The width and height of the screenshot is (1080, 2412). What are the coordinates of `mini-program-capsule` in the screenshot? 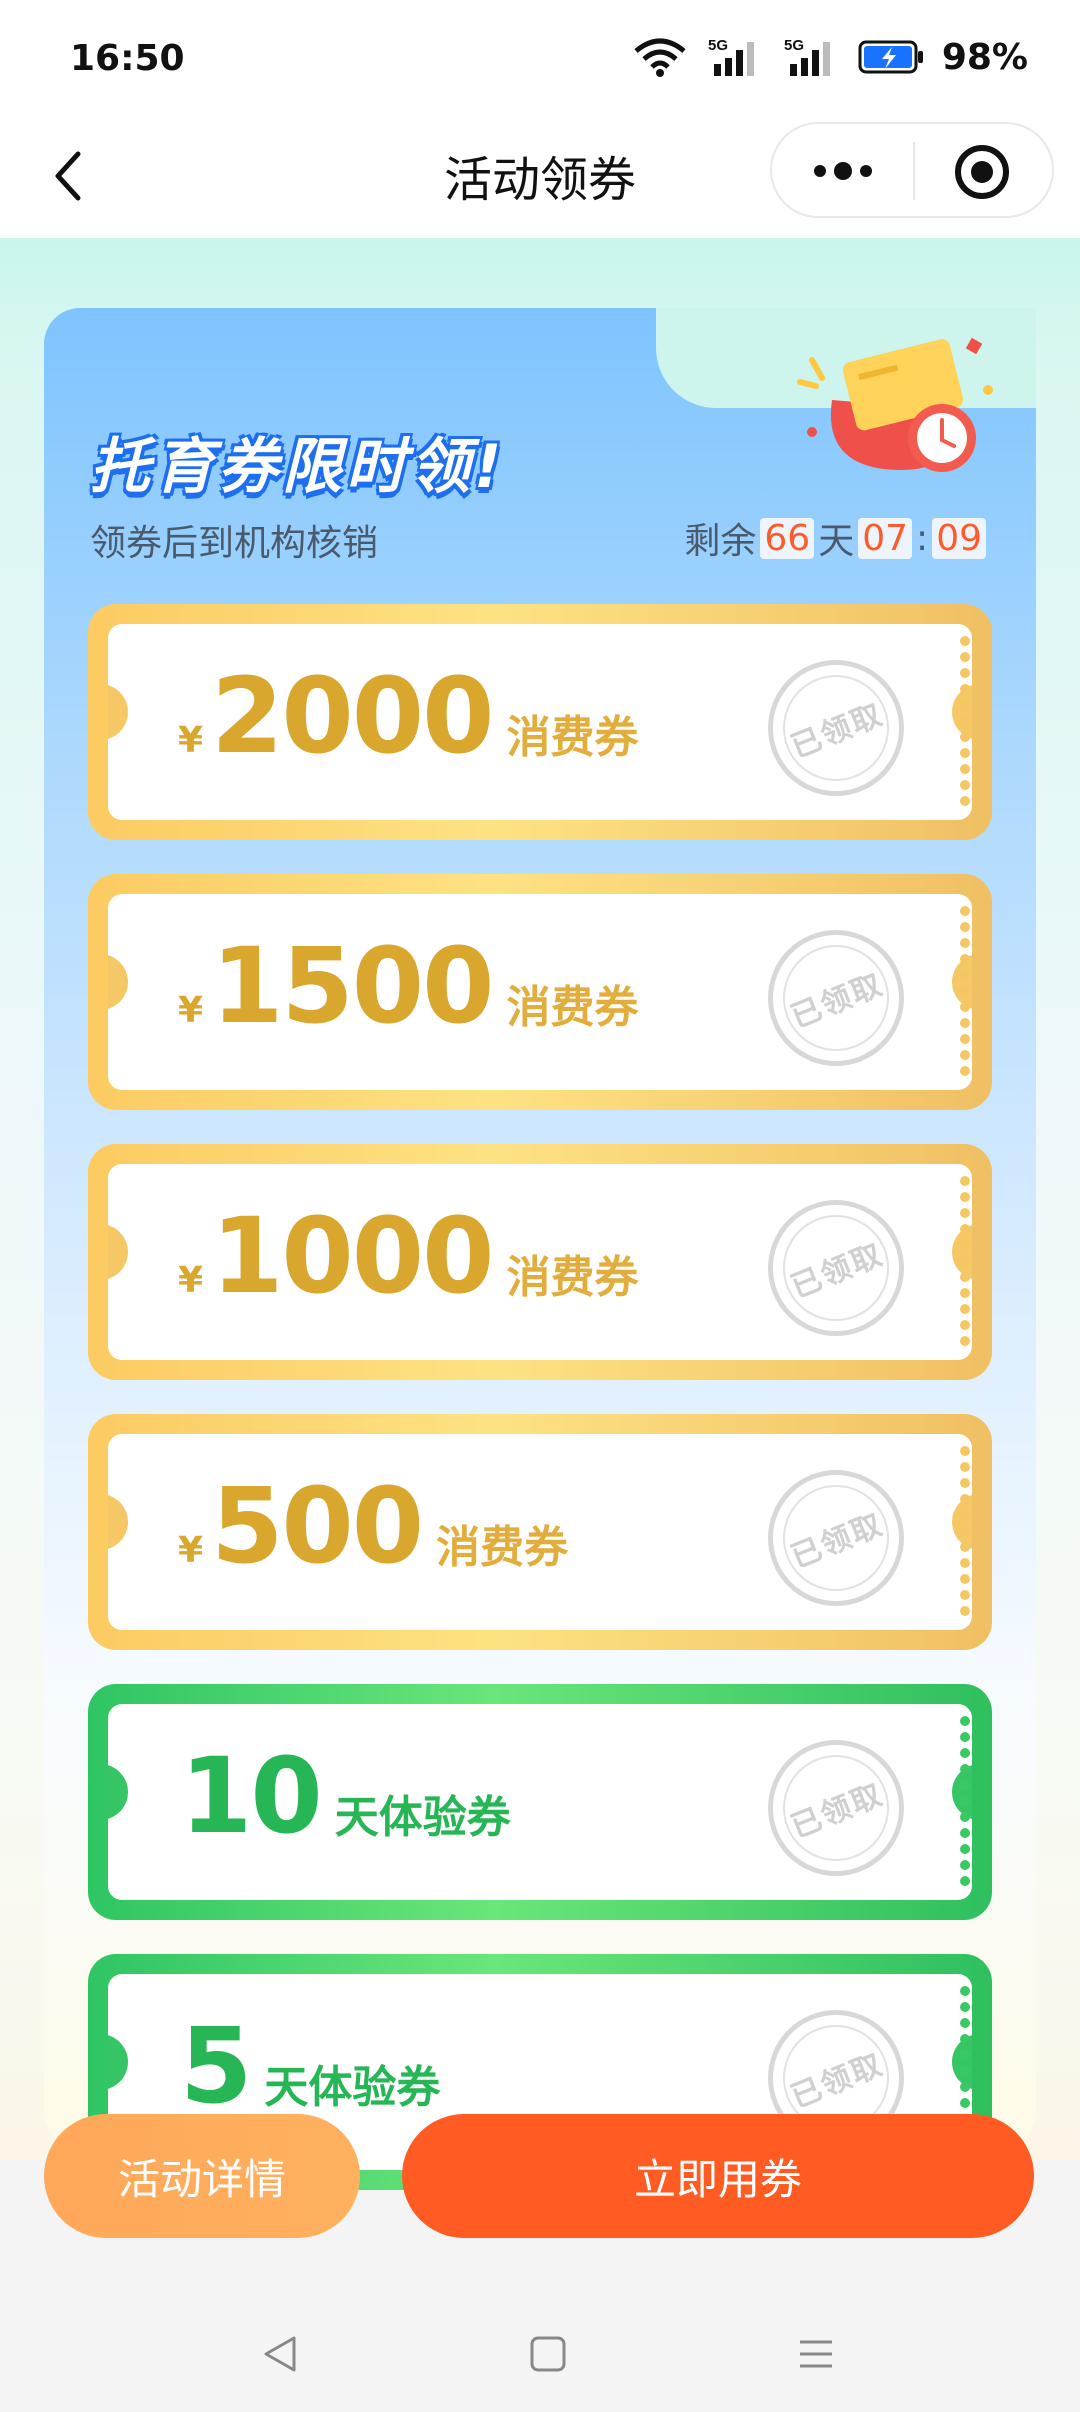 It's located at (912, 170).